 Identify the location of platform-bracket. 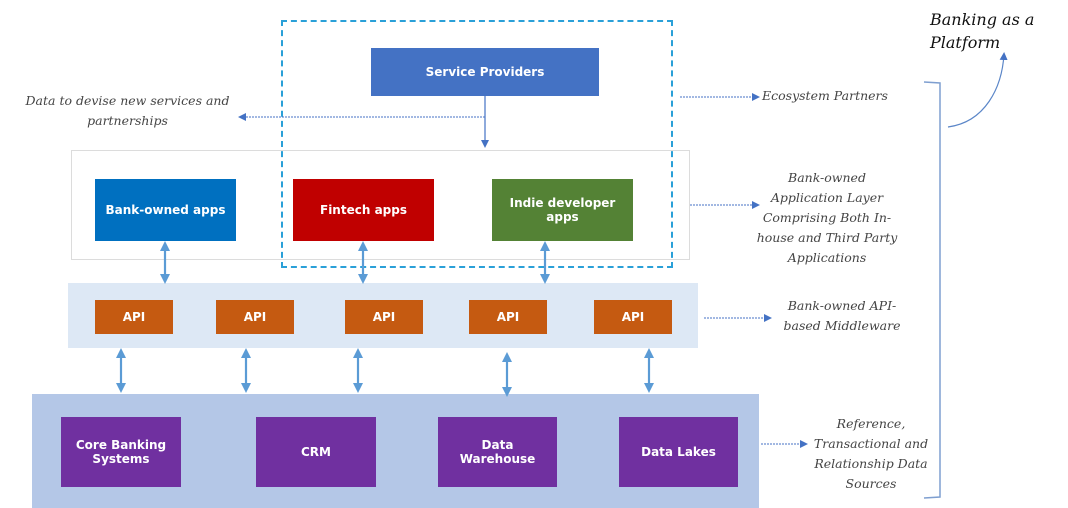
(932, 290).